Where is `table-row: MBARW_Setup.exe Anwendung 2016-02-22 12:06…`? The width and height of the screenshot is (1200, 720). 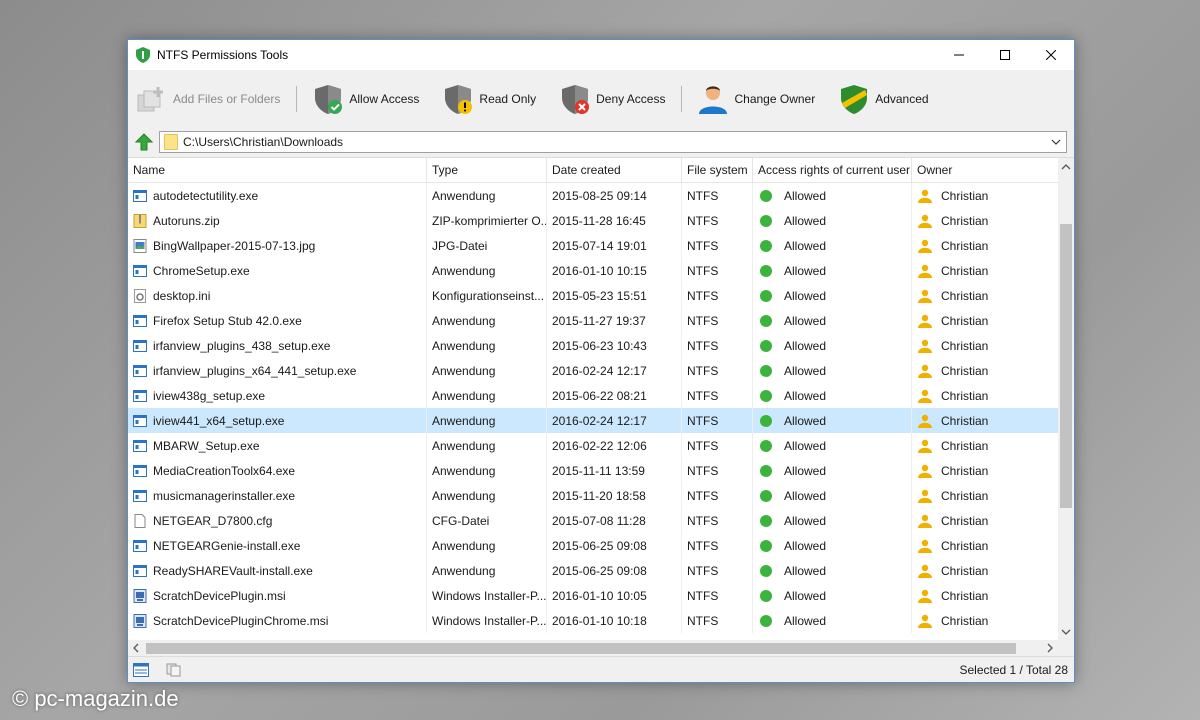 table-row: MBARW_Setup.exe Anwendung 2016-02-22 12:06… is located at coordinates (601, 445).